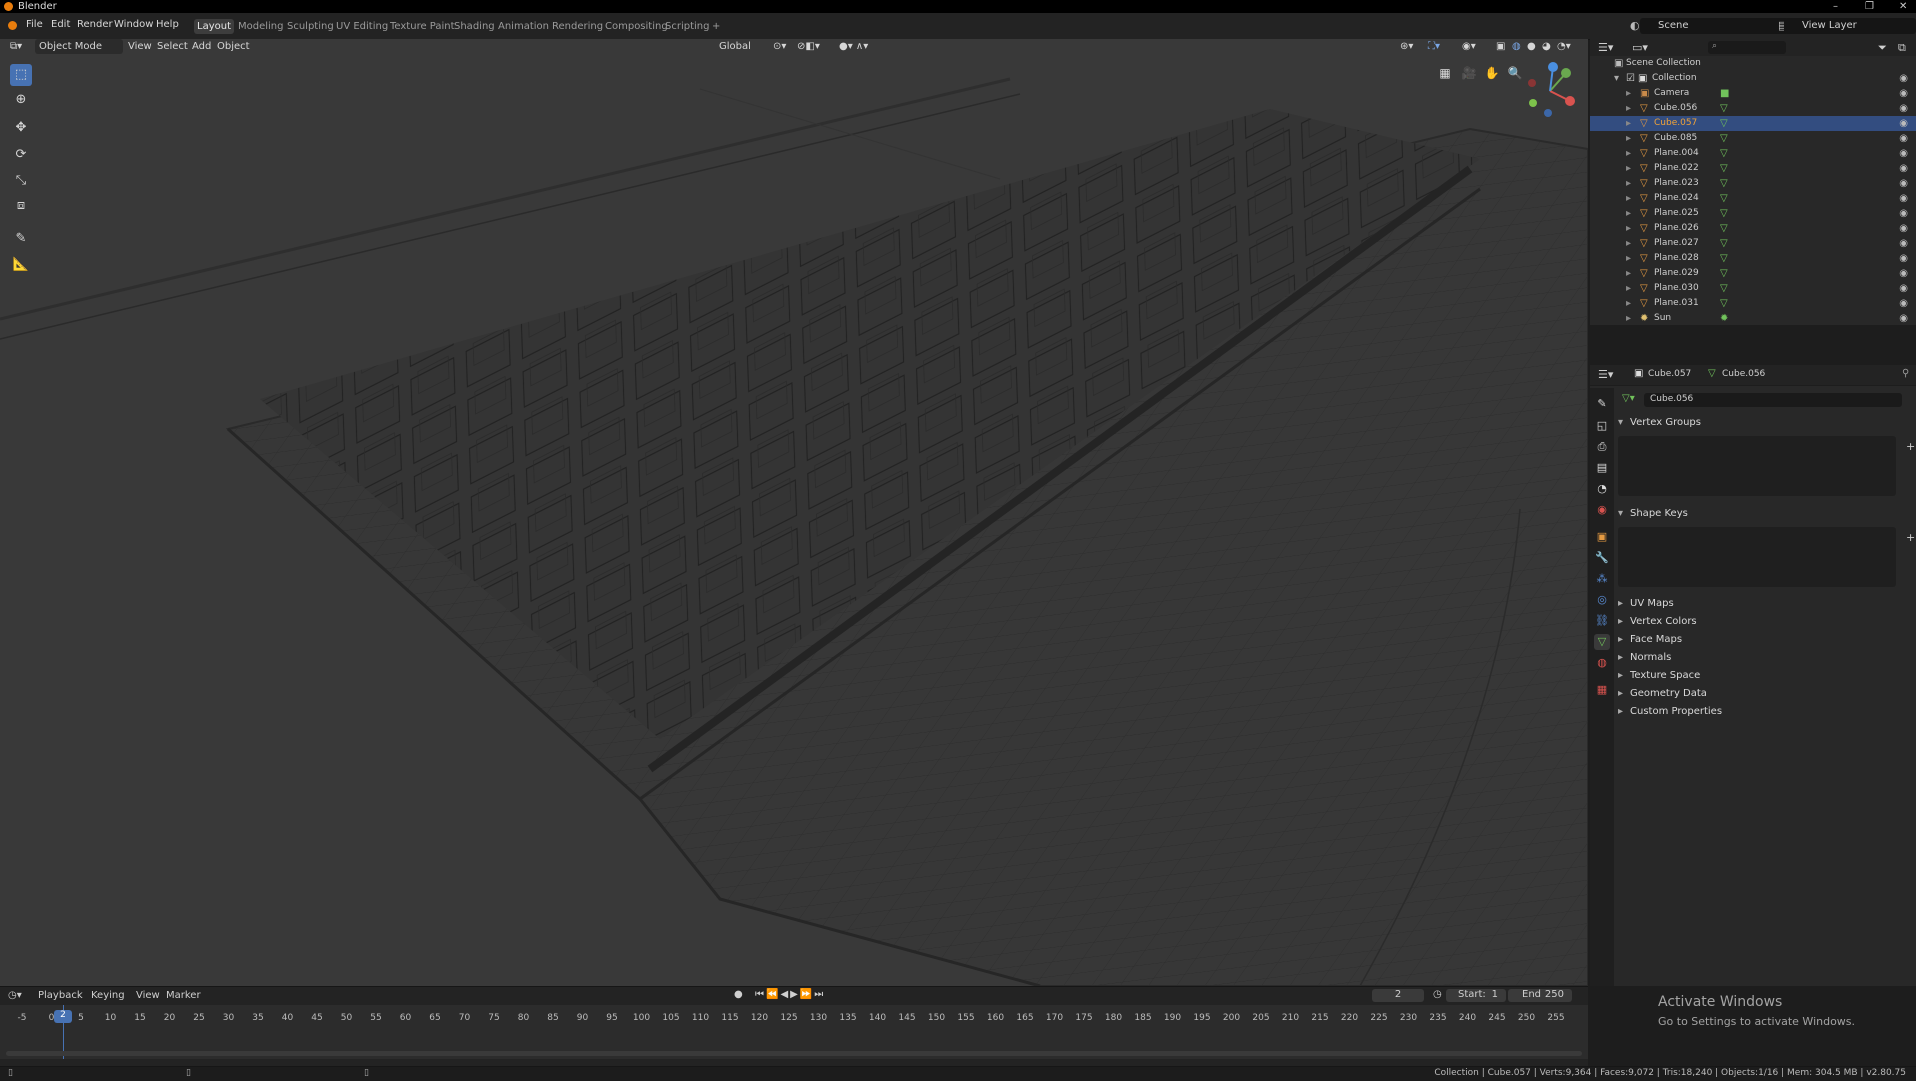 The height and width of the screenshot is (1081, 1916). I want to click on object-tab-icon: ▣, so click(1602, 537).